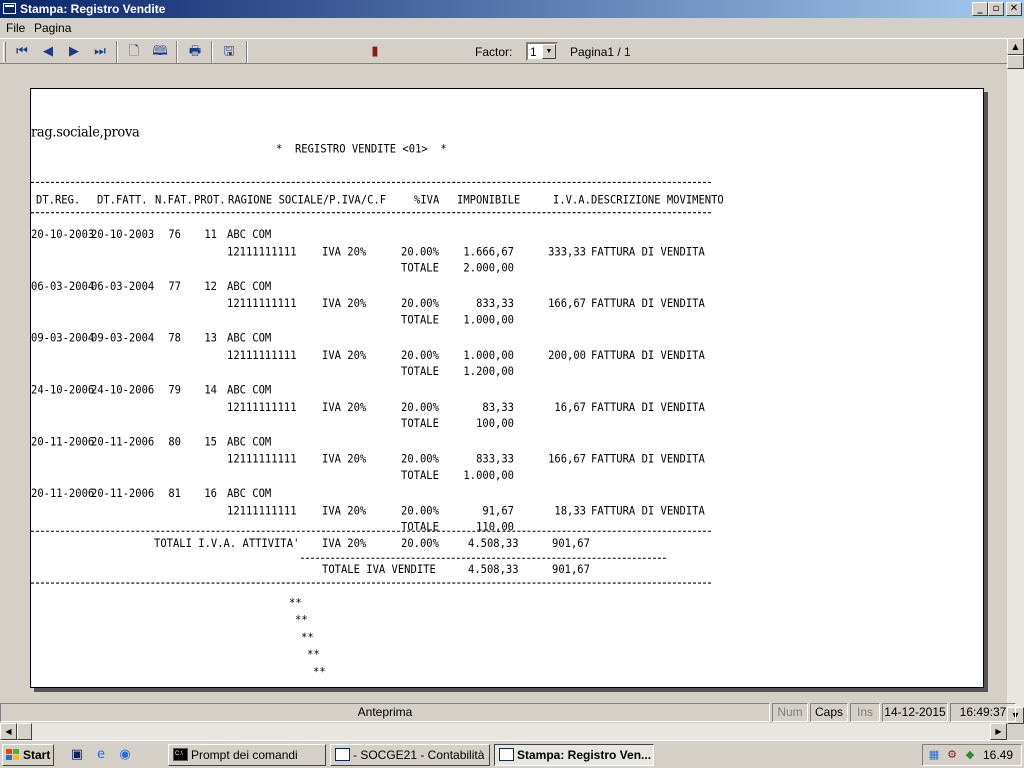 The width and height of the screenshot is (1024, 768). Describe the element at coordinates (174, 200) in the screenshot. I see `header-n-fat: N.FAT.` at that location.